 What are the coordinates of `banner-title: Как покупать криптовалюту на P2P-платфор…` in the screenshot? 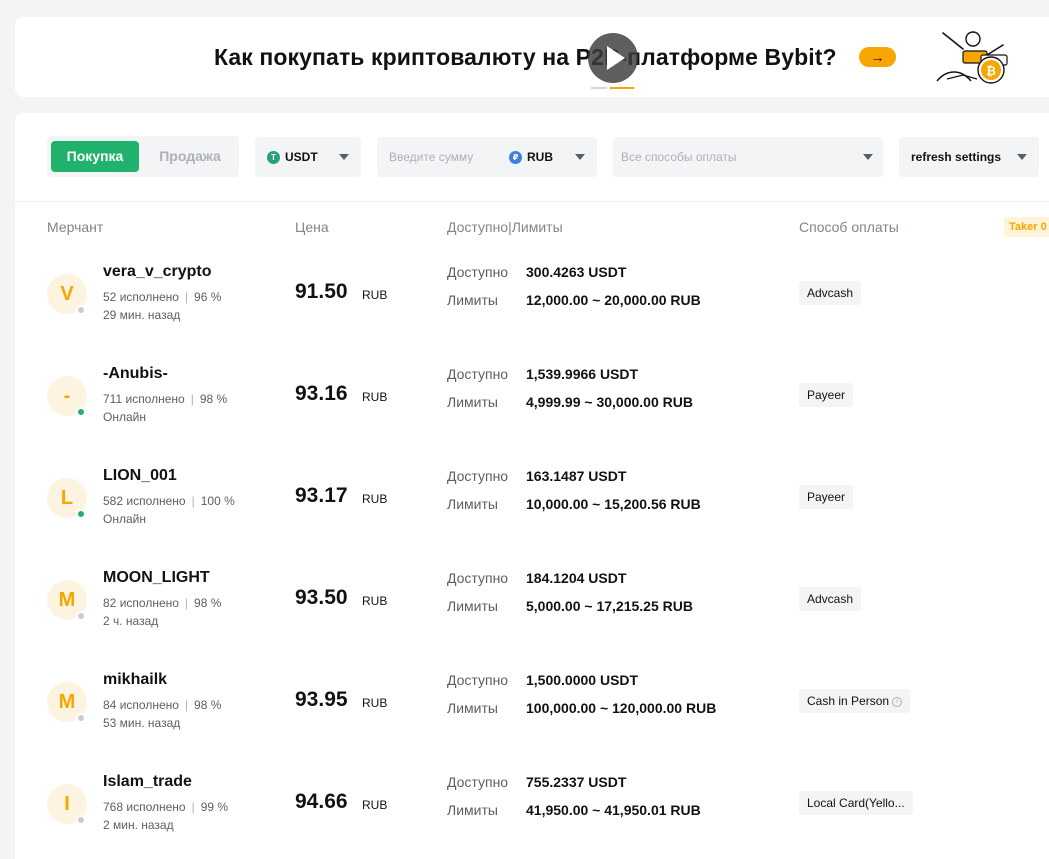 It's located at (525, 57).